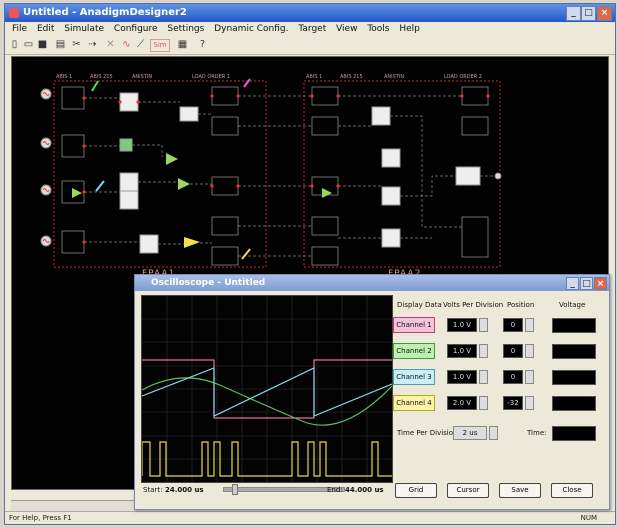  What do you see at coordinates (529, 403) in the screenshot?
I see `channel-4-position-spinner` at bounding box center [529, 403].